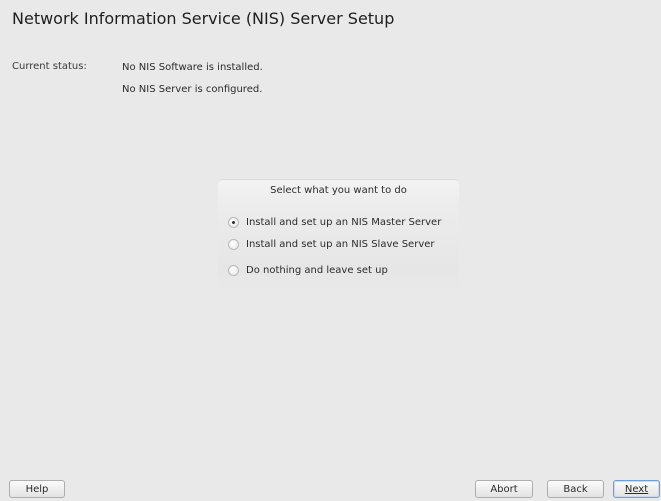 Image resolution: width=661 pixels, height=501 pixels. I want to click on help-button-label: Help, so click(37, 489).